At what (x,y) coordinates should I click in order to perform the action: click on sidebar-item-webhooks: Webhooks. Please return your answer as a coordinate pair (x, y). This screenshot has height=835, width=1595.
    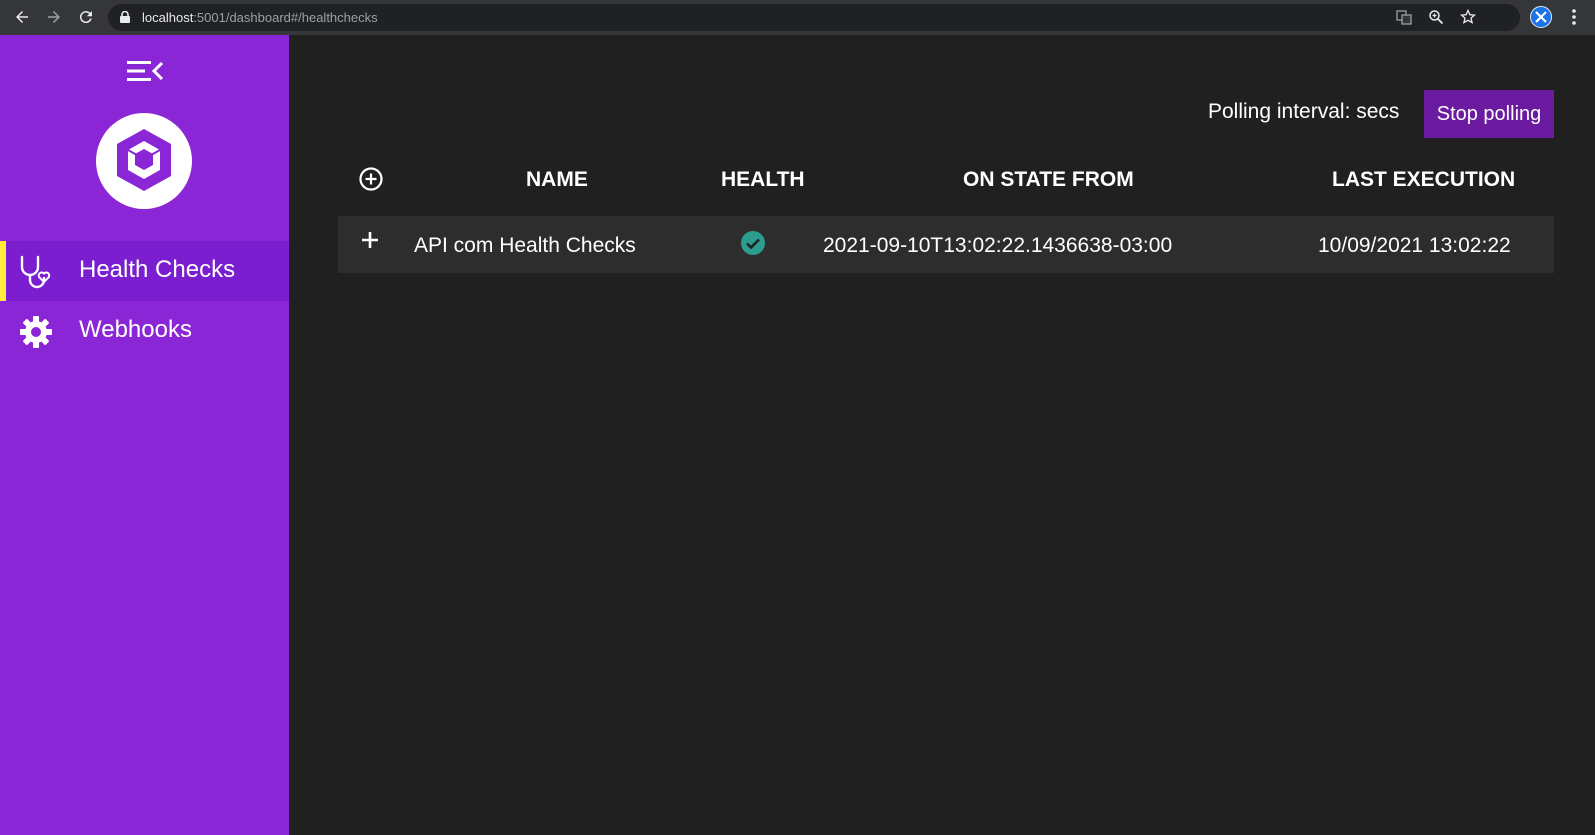
    Looking at the image, I should click on (144, 331).